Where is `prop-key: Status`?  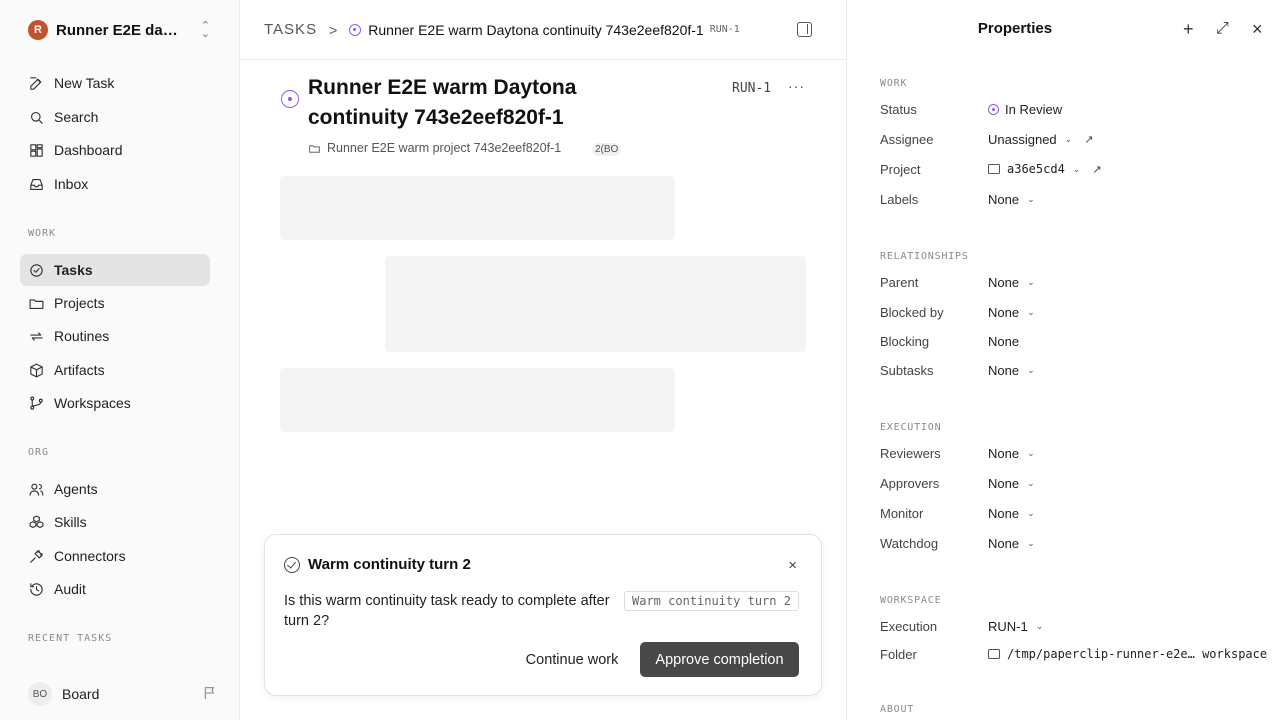 prop-key: Status is located at coordinates (898, 109).